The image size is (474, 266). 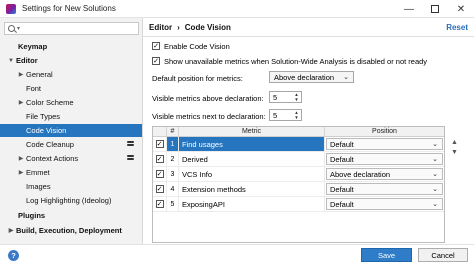 I want to click on row-position-select: Above declaration ⌄, so click(x=384, y=174).